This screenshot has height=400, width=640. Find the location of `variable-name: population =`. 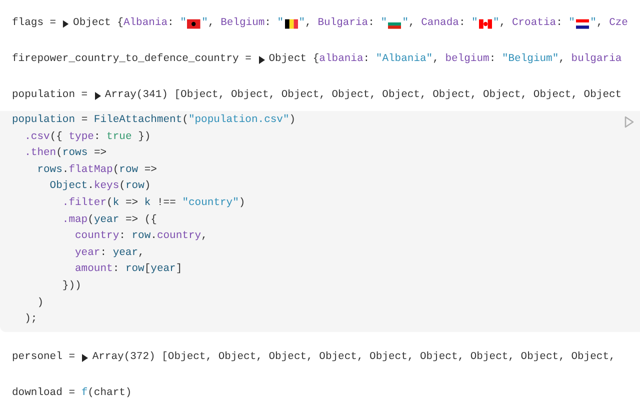

variable-name: population = is located at coordinates (50, 96).